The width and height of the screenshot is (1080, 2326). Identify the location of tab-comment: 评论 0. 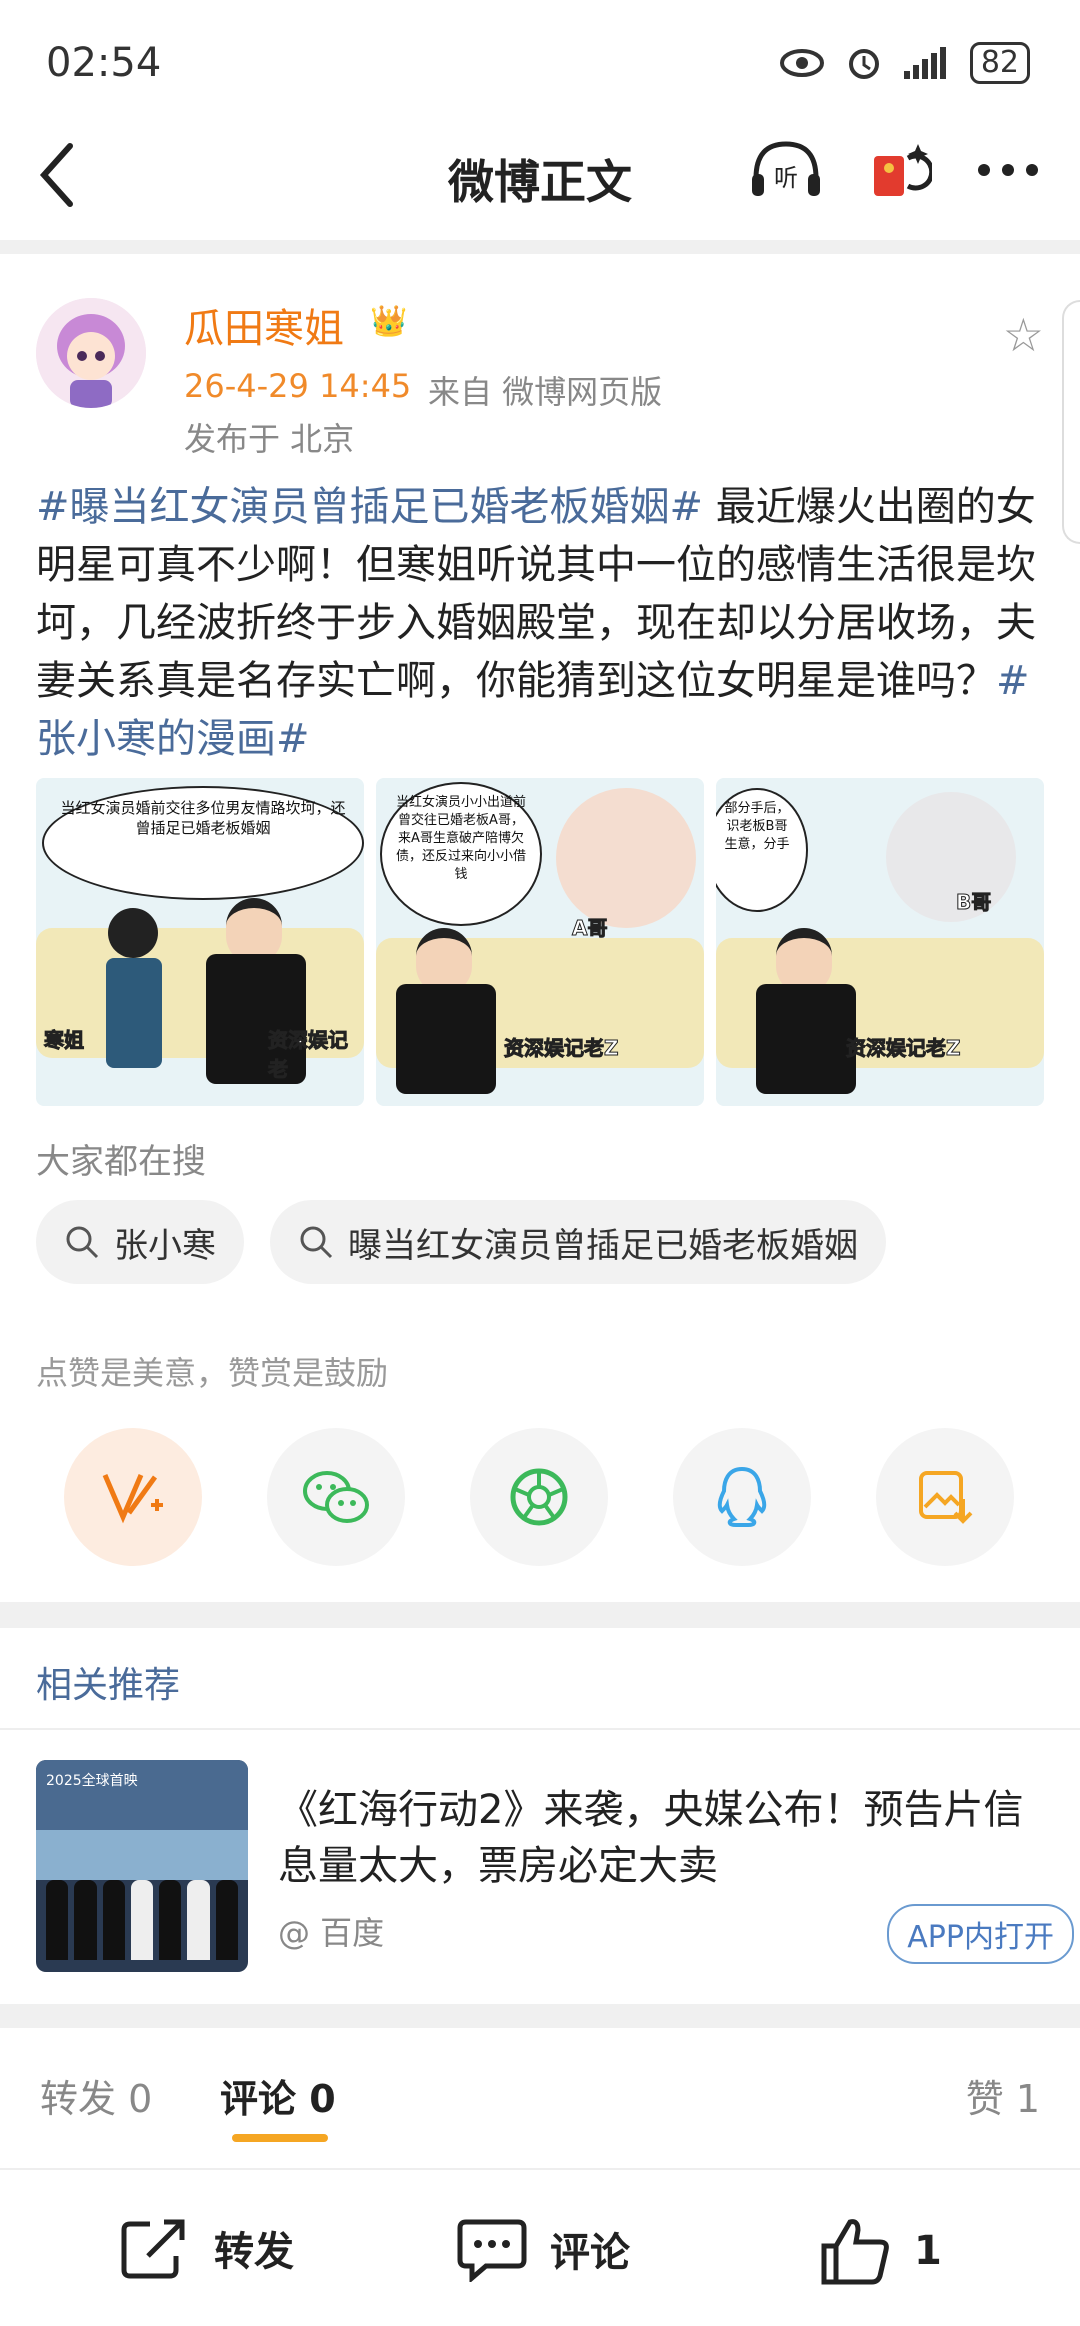
(278, 2095).